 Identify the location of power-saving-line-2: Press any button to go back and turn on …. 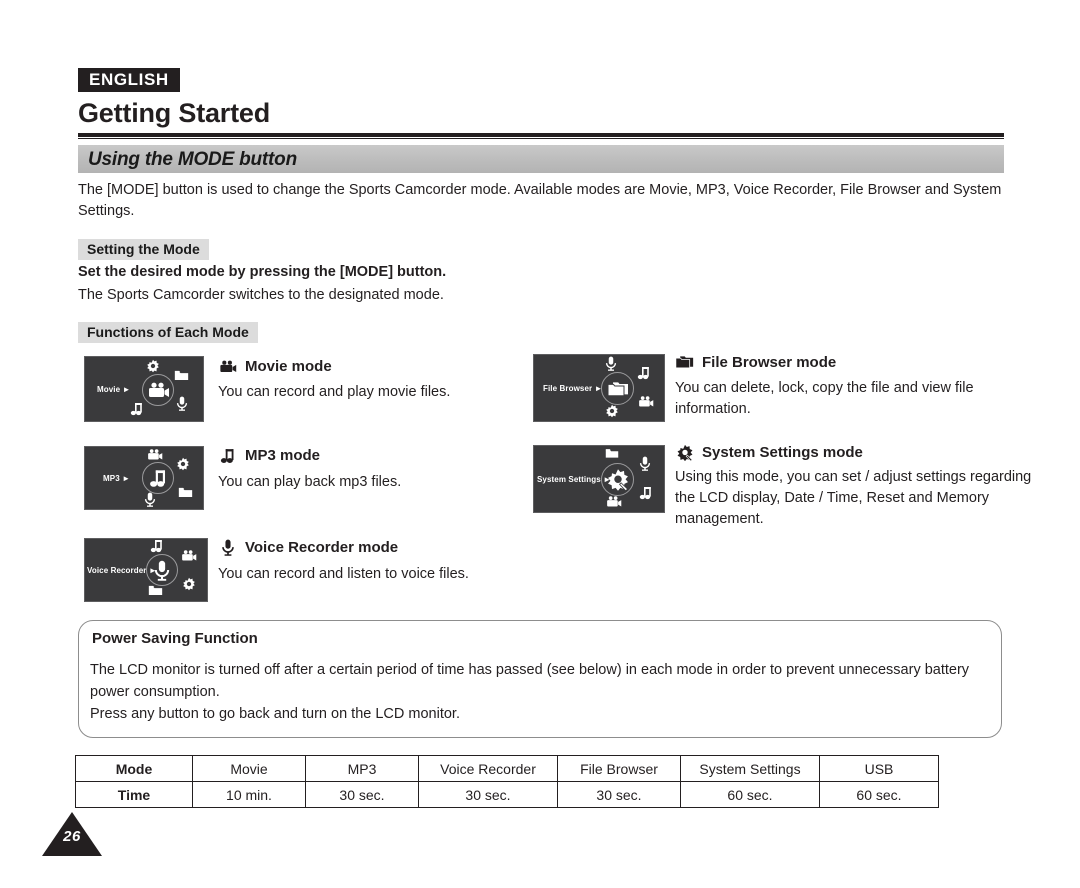
(275, 714).